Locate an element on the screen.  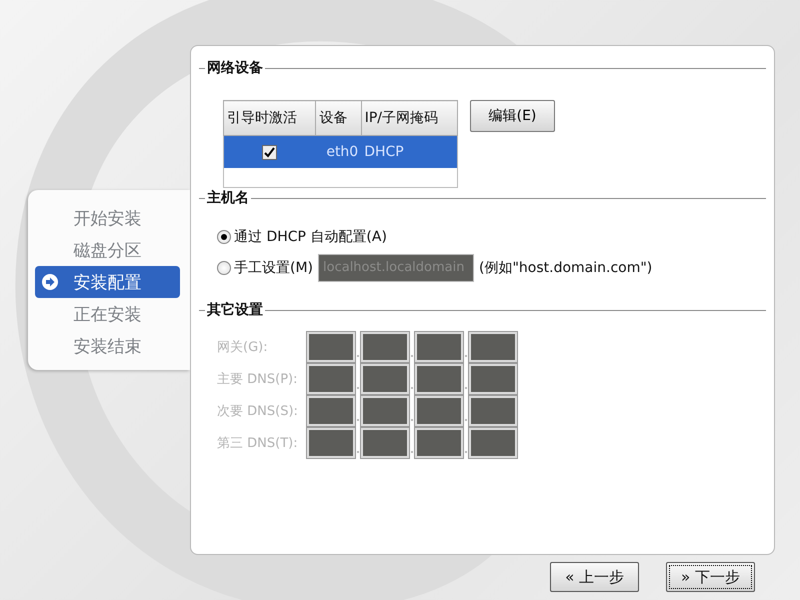
column-header: IP/子网掩码 is located at coordinates (409, 118).